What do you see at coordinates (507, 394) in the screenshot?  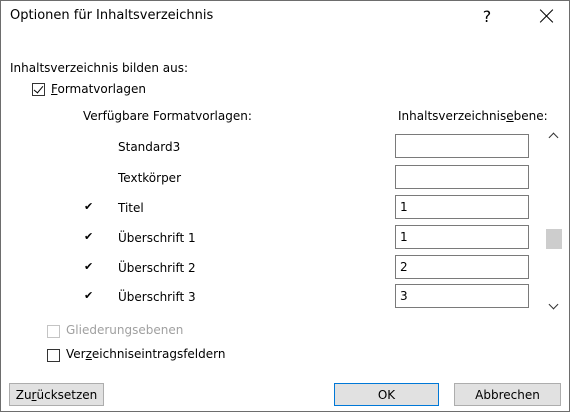 I see `cancel-button: Abbrechen` at bounding box center [507, 394].